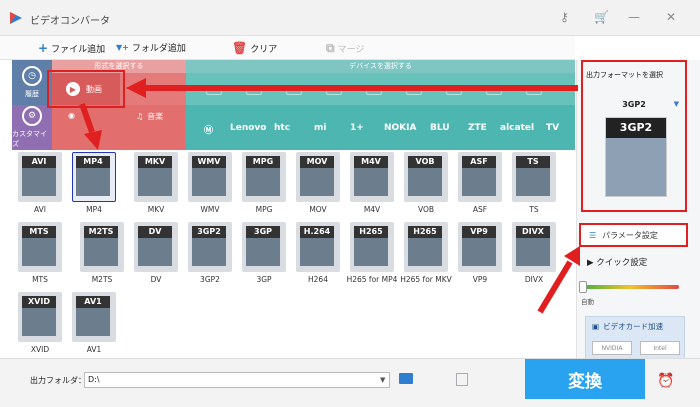 This screenshot has height=407, width=700. I want to click on format-tile: VP9 VP9, so click(477, 257).